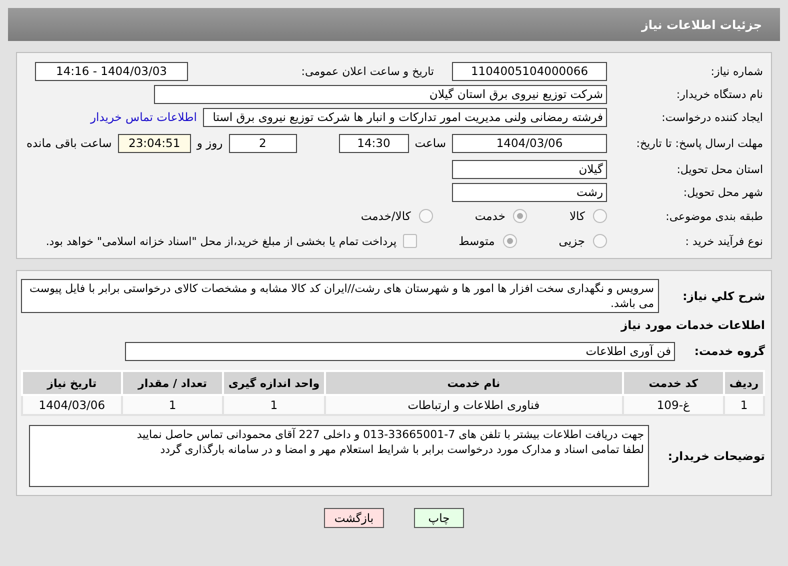 Image resolution: width=788 pixels, height=566 pixels. I want to click on column-header: نام خدمت, so click(473, 383).